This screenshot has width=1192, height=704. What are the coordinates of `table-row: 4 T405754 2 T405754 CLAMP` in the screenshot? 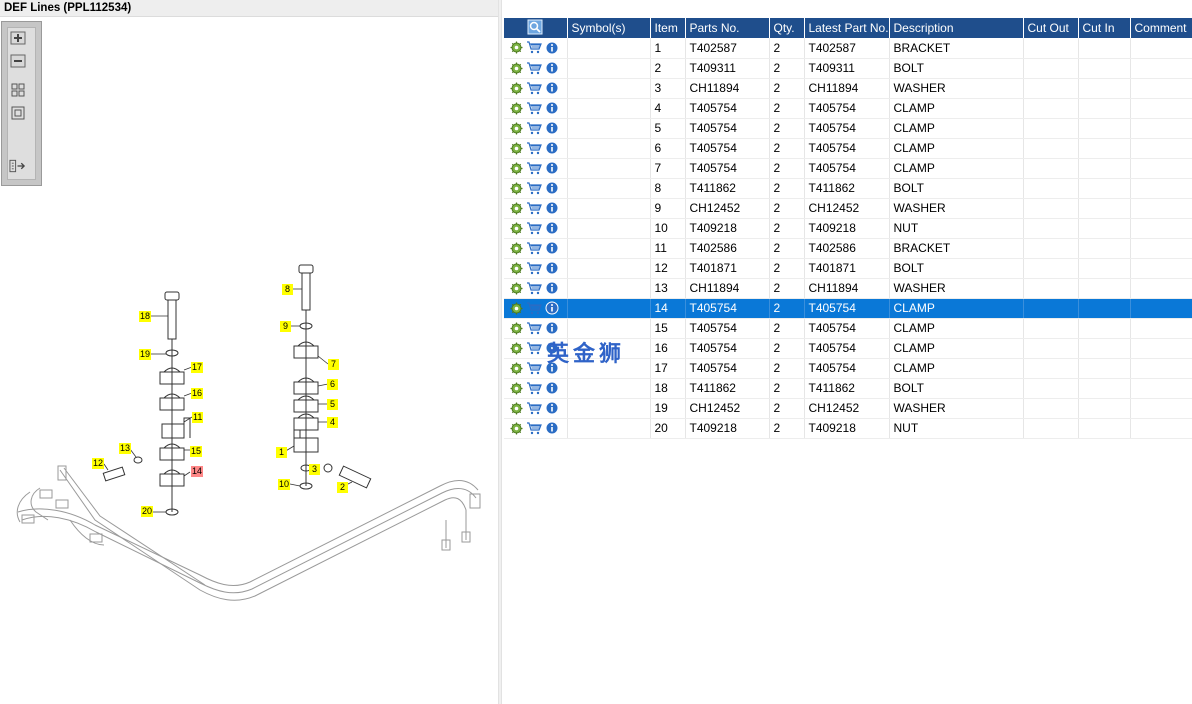 It's located at (848, 108).